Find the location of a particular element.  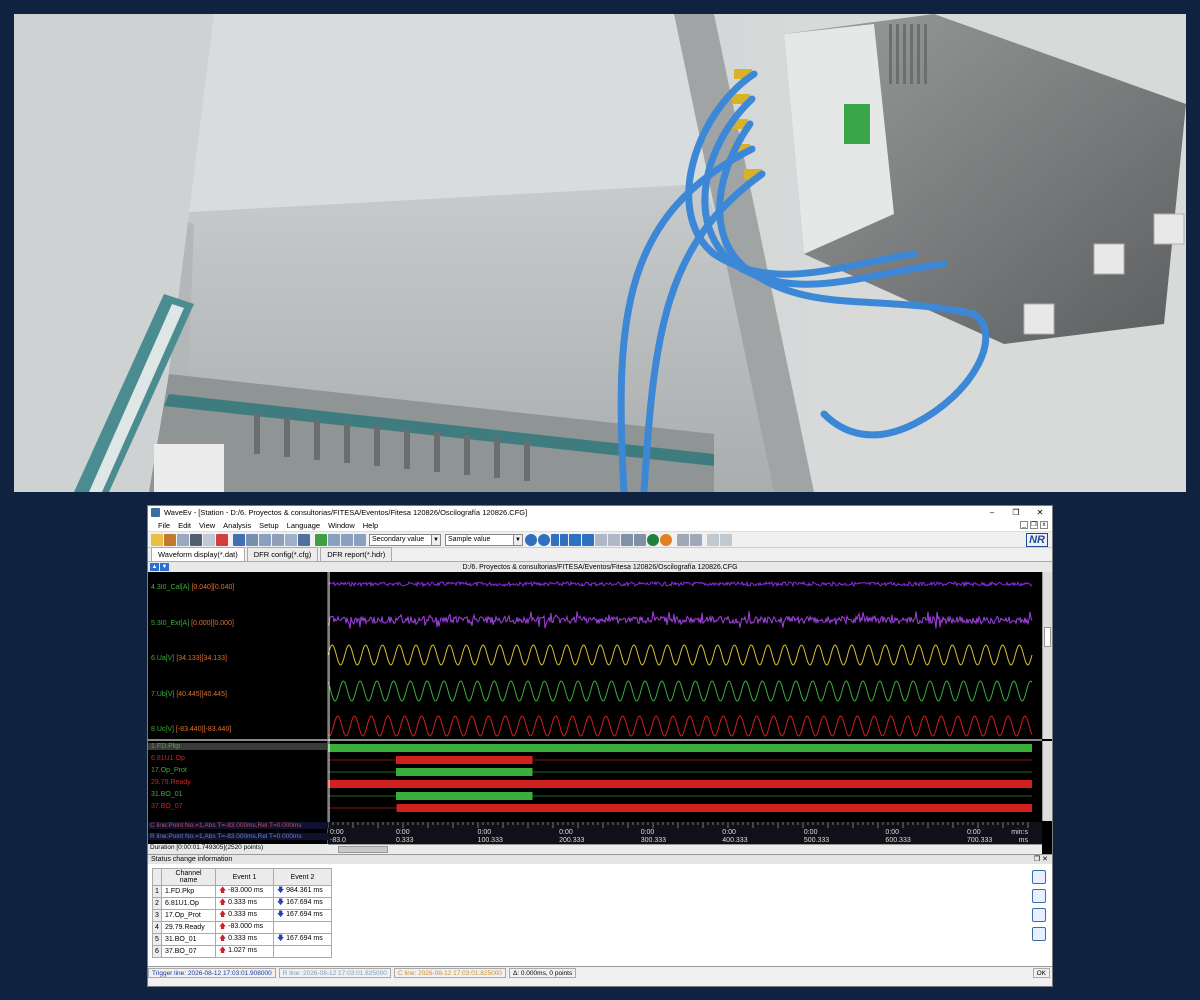

row-e1: 🡅 -83.000 ms is located at coordinates (244, 891).